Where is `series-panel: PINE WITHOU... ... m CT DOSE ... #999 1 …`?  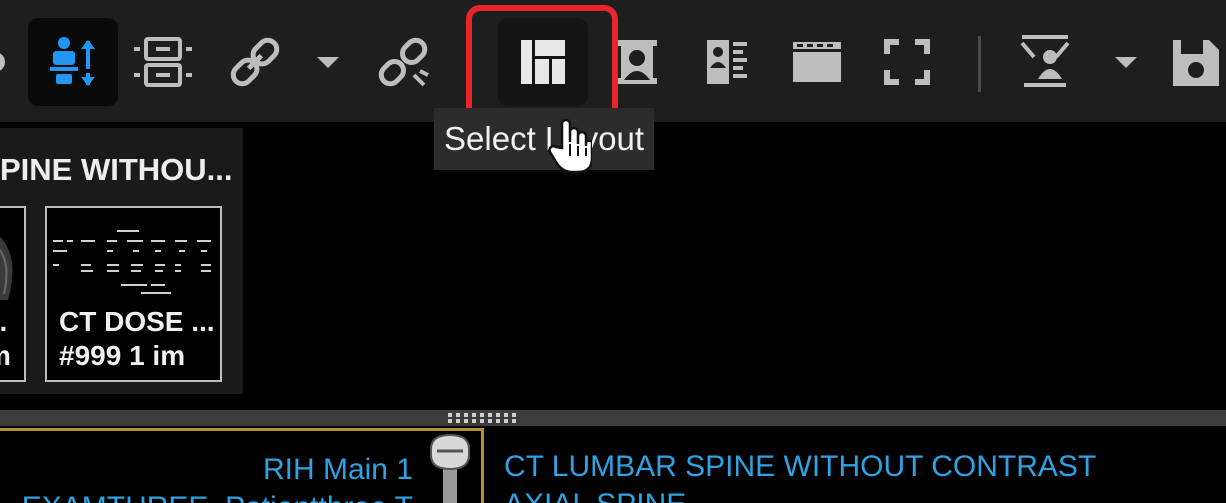 series-panel: PINE WITHOU... ... m CT DOSE ... #999 1 … is located at coordinates (121, 261).